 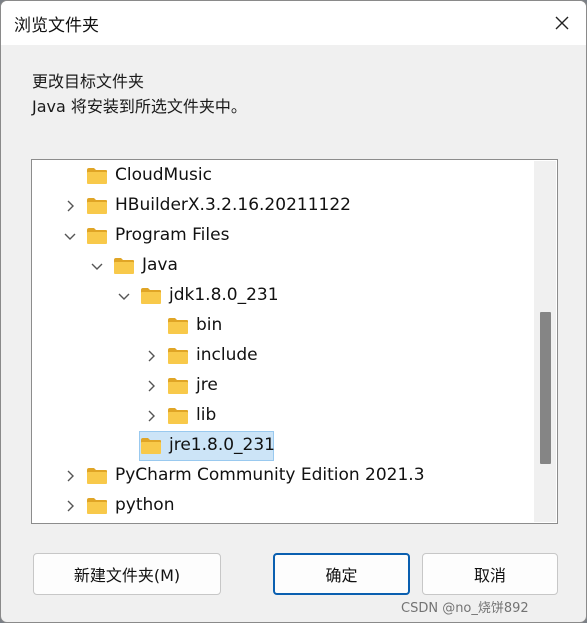 What do you see at coordinates (145, 505) in the screenshot?
I see `tree-item-label: python` at bounding box center [145, 505].